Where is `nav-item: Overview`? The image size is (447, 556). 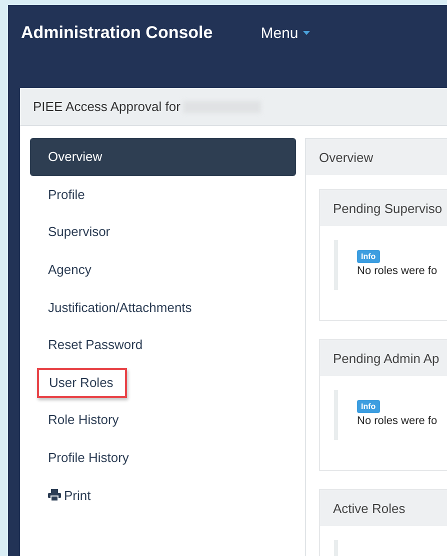
nav-item: Overview is located at coordinates (163, 157).